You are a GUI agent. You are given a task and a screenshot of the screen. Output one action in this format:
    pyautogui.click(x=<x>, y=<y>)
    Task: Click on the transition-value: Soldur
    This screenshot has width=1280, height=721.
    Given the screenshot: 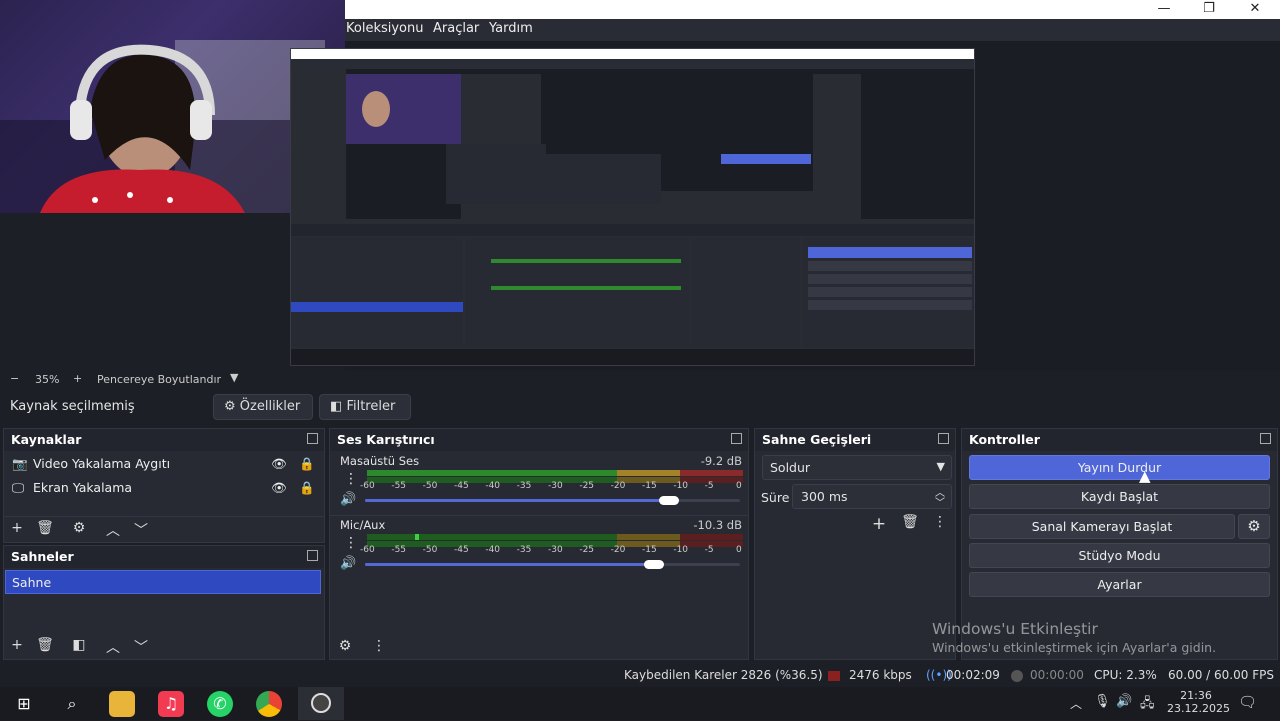 What is the action you would take?
    pyautogui.click(x=790, y=467)
    